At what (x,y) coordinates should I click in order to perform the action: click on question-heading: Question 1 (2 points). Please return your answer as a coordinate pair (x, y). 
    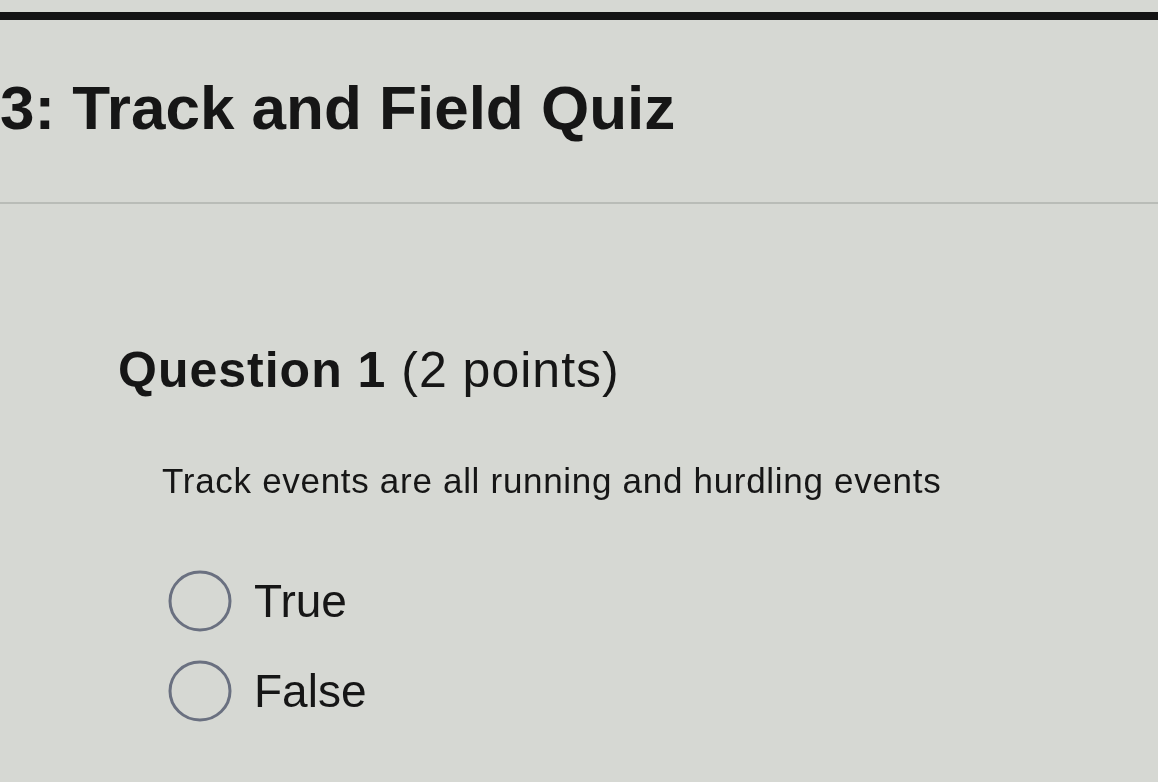
    Looking at the image, I should click on (369, 370).